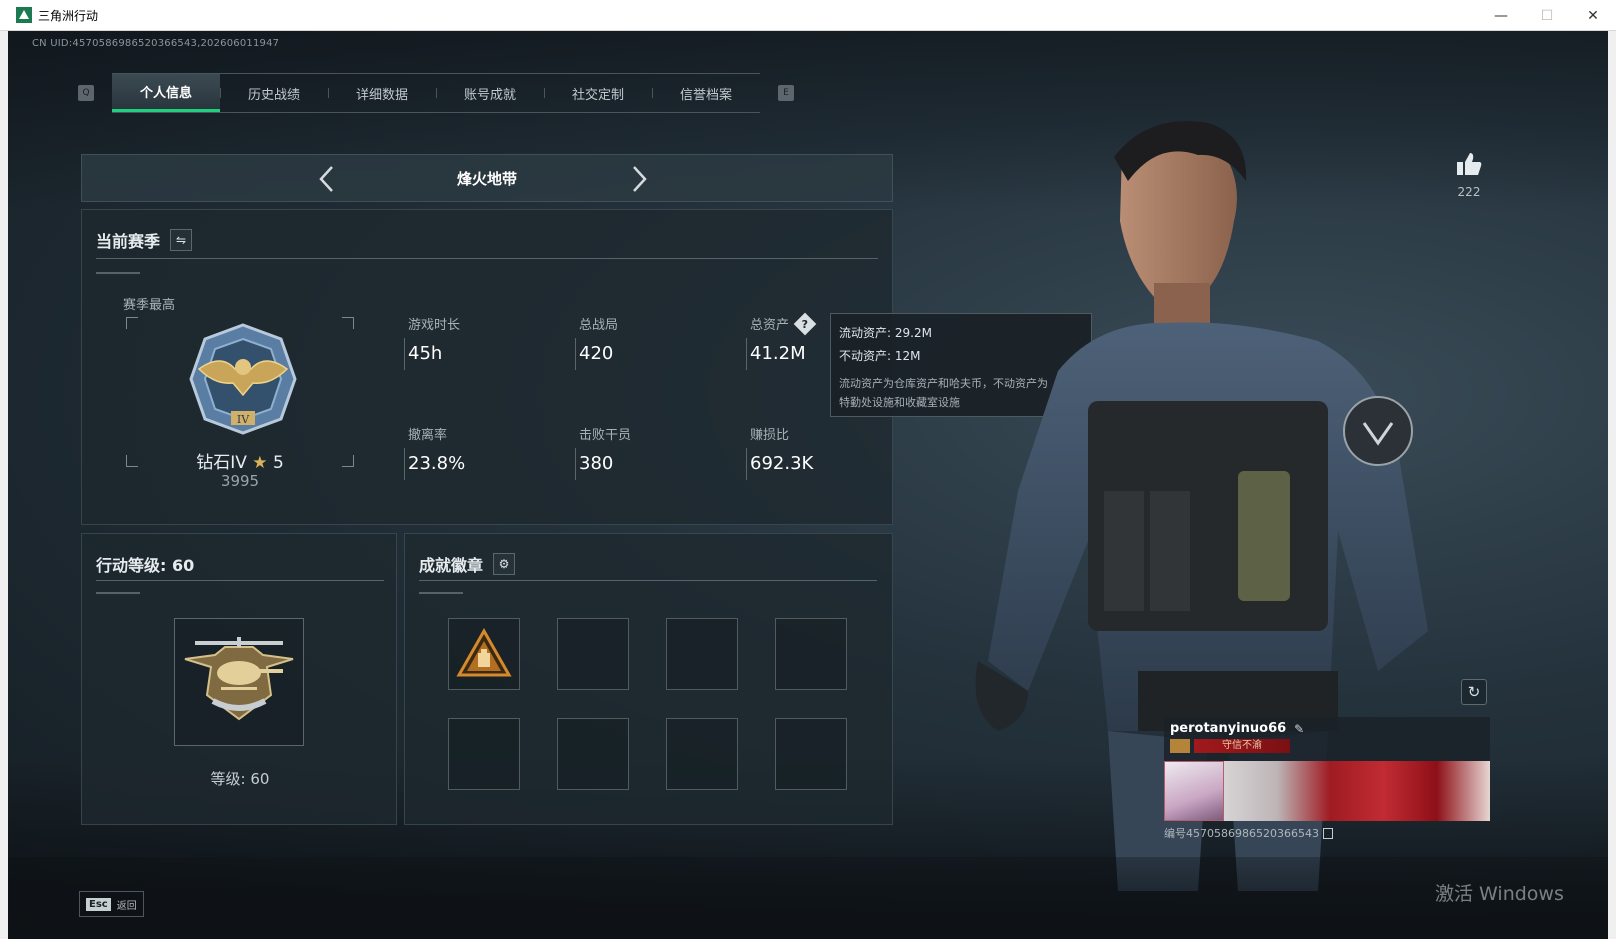 The image size is (1616, 939). What do you see at coordinates (783, 338) in the screenshot?
I see `stat-total-assets: 总资产 ? 41.2M` at bounding box center [783, 338].